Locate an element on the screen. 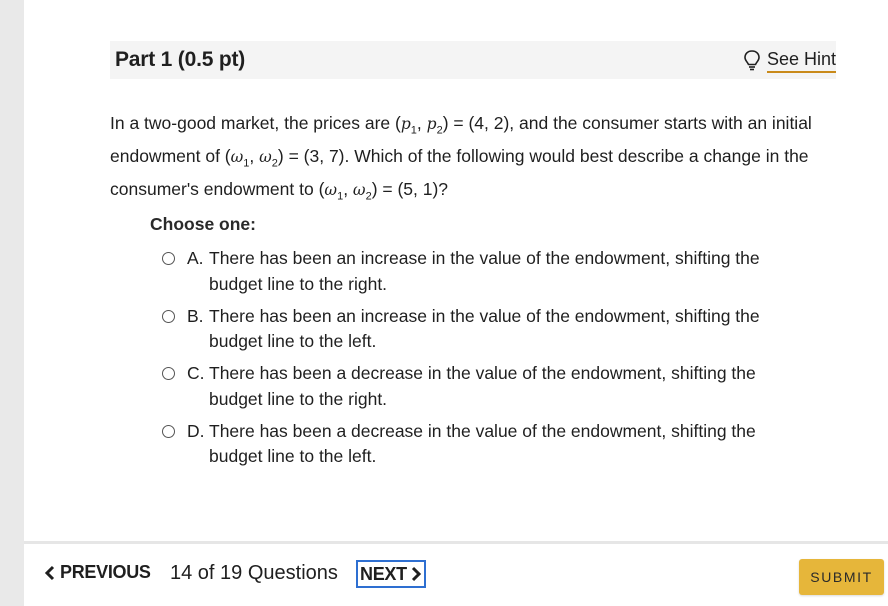 This screenshot has width=888, height=606. see-hint-label: See Hint is located at coordinates (801, 60).